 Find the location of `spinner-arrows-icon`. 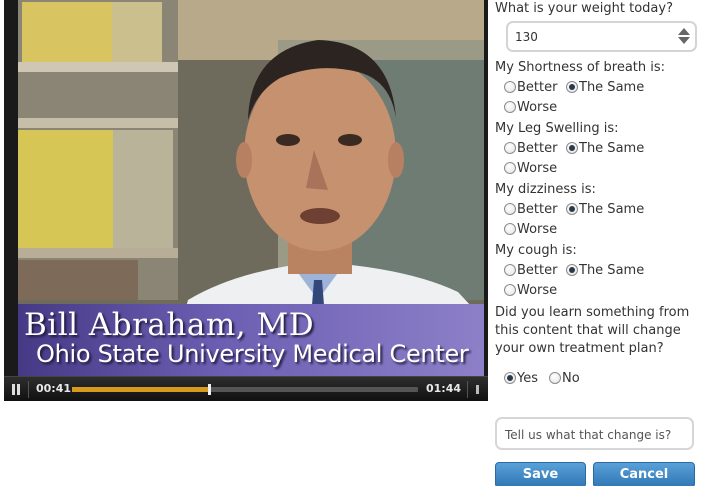

spinner-arrows-icon is located at coordinates (684, 36).